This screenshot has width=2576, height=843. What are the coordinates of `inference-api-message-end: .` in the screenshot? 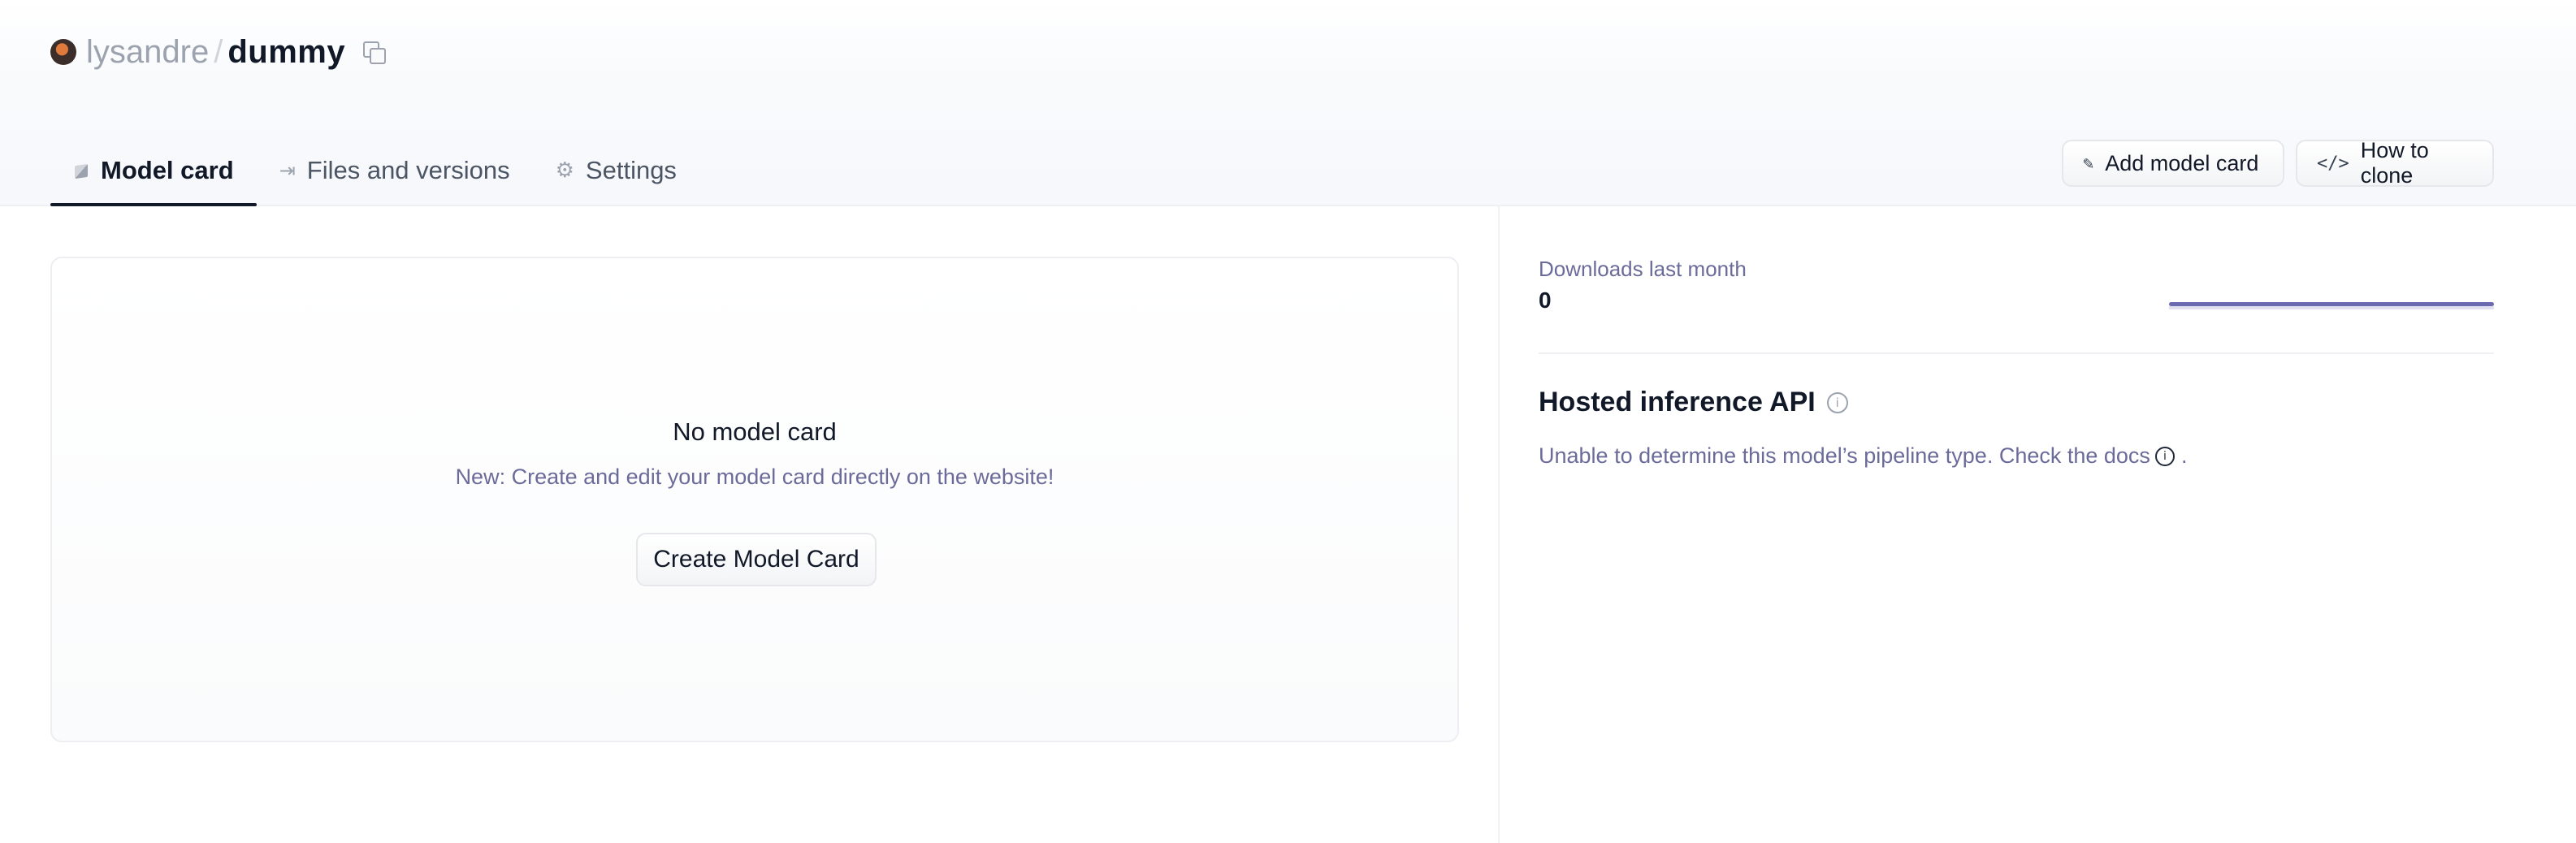 It's located at (2184, 455).